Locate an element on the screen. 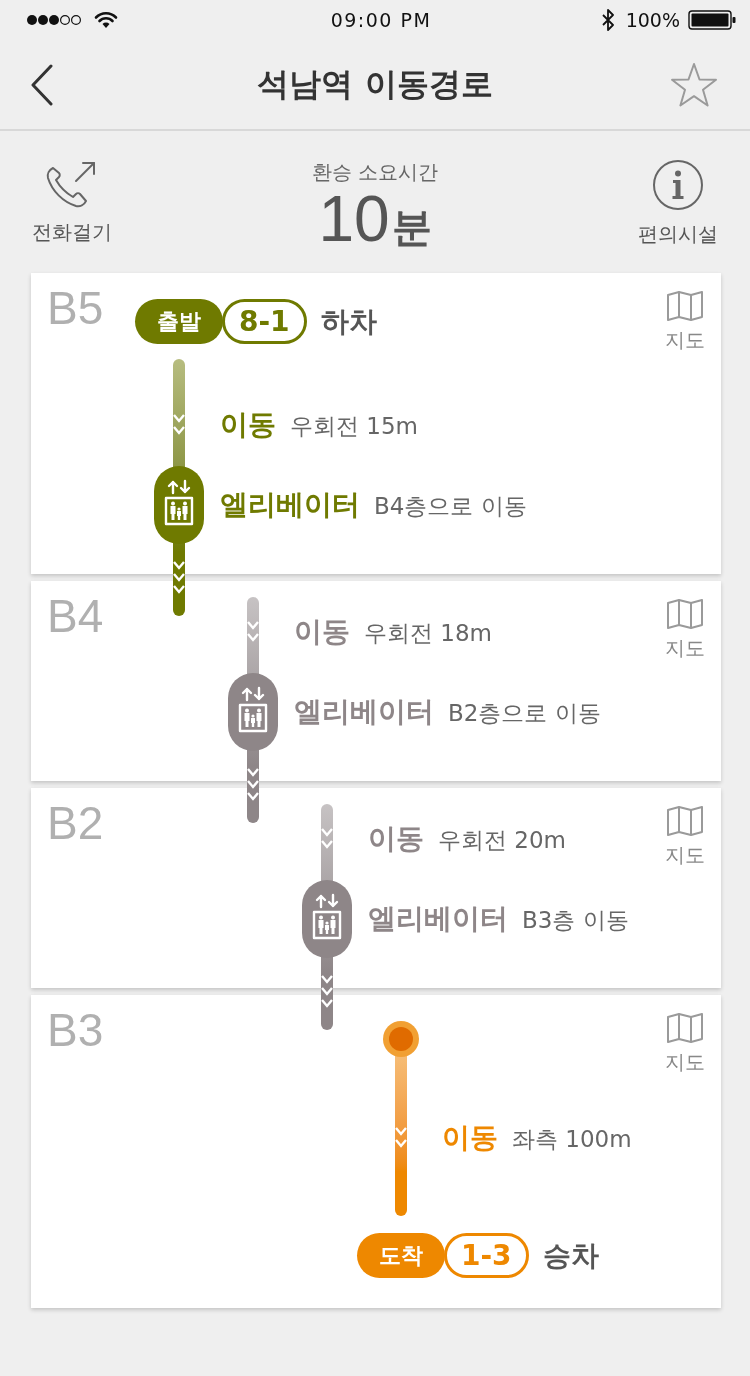 The height and width of the screenshot is (1376, 750). info-icon is located at coordinates (678, 185).